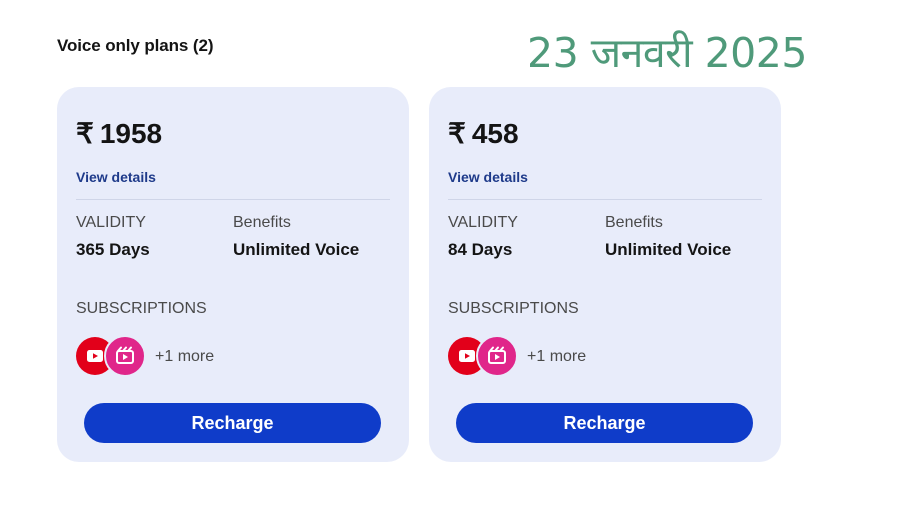  I want to click on section-title: Voice only plans (2), so click(135, 45).